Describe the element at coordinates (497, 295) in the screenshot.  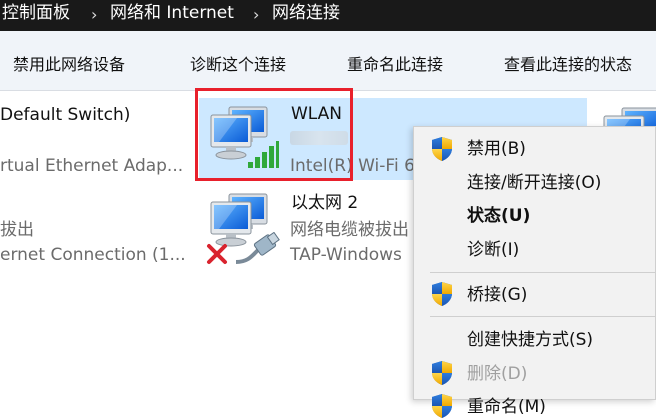
I see `menu-item-bridge: 桥接(G)` at that location.